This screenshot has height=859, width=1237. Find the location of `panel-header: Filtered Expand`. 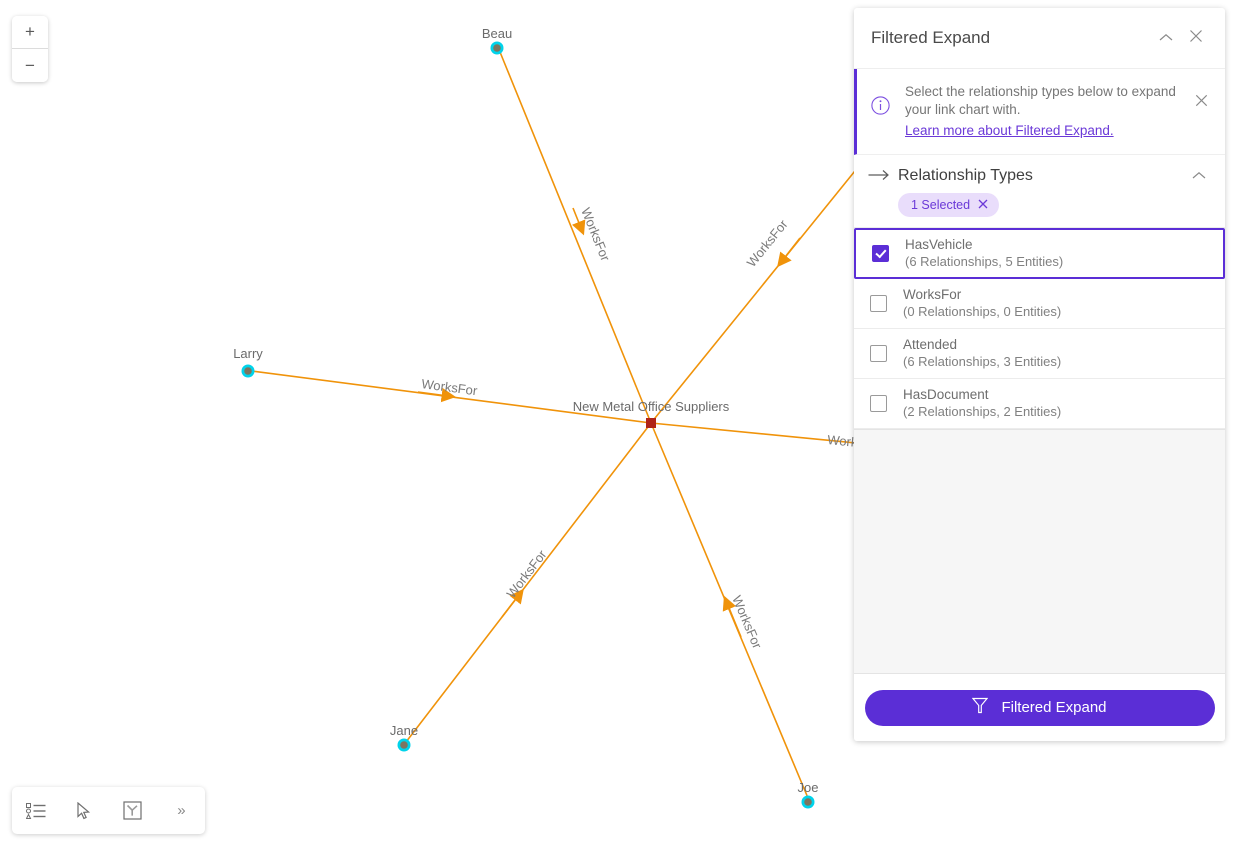

panel-header: Filtered Expand is located at coordinates (1039, 38).